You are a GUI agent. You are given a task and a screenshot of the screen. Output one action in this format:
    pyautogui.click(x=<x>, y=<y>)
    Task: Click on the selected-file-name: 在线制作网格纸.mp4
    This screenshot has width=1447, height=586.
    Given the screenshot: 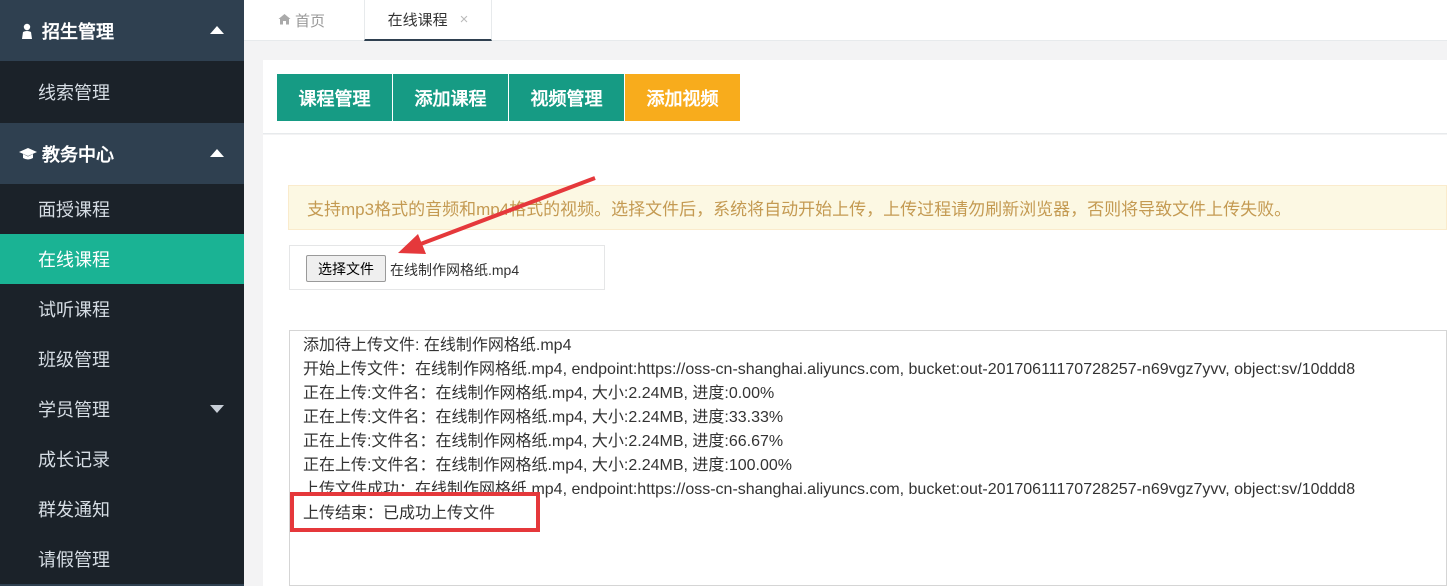 What is the action you would take?
    pyautogui.click(x=455, y=270)
    